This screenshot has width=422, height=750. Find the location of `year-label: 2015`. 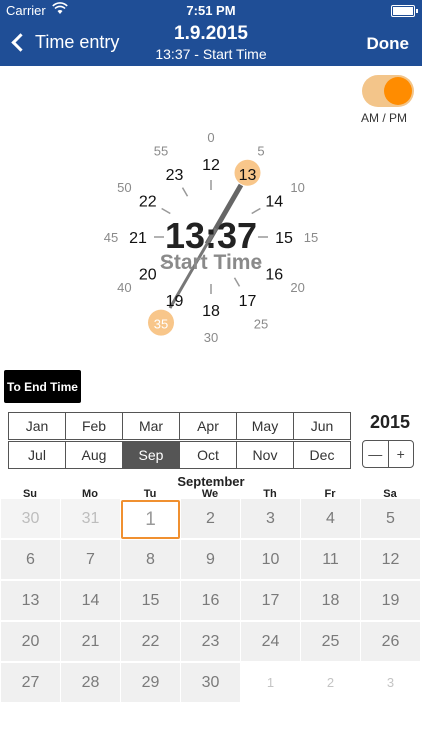

year-label: 2015 is located at coordinates (390, 422).